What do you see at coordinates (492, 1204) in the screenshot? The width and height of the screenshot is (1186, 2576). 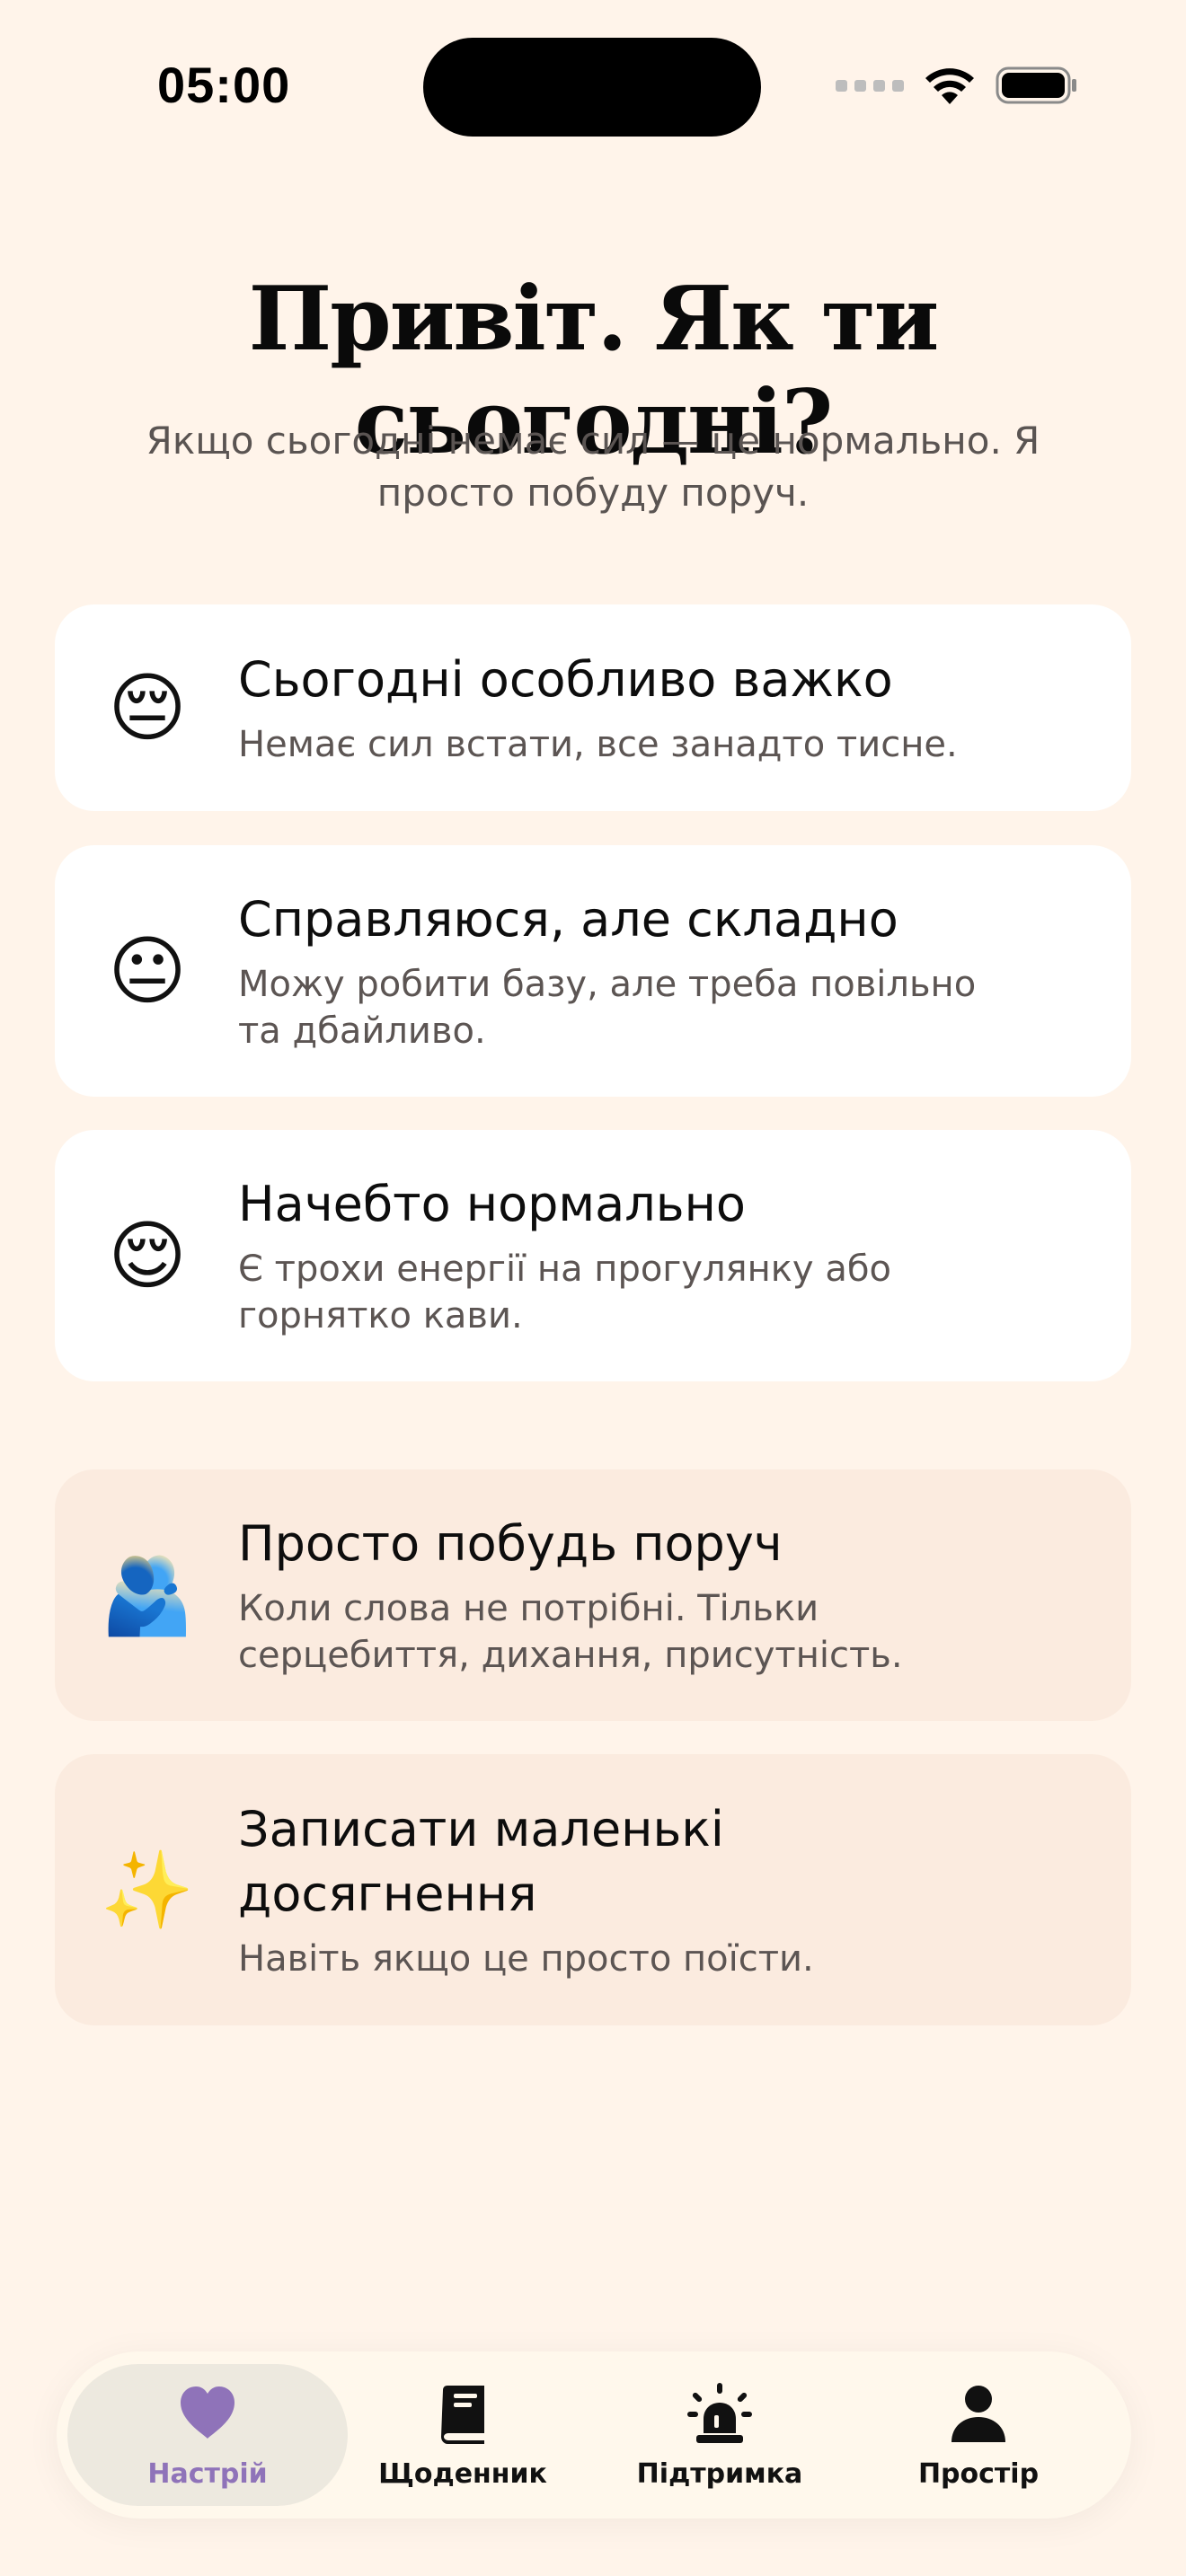 I see `mood-card-title: Начебто нормально` at bounding box center [492, 1204].